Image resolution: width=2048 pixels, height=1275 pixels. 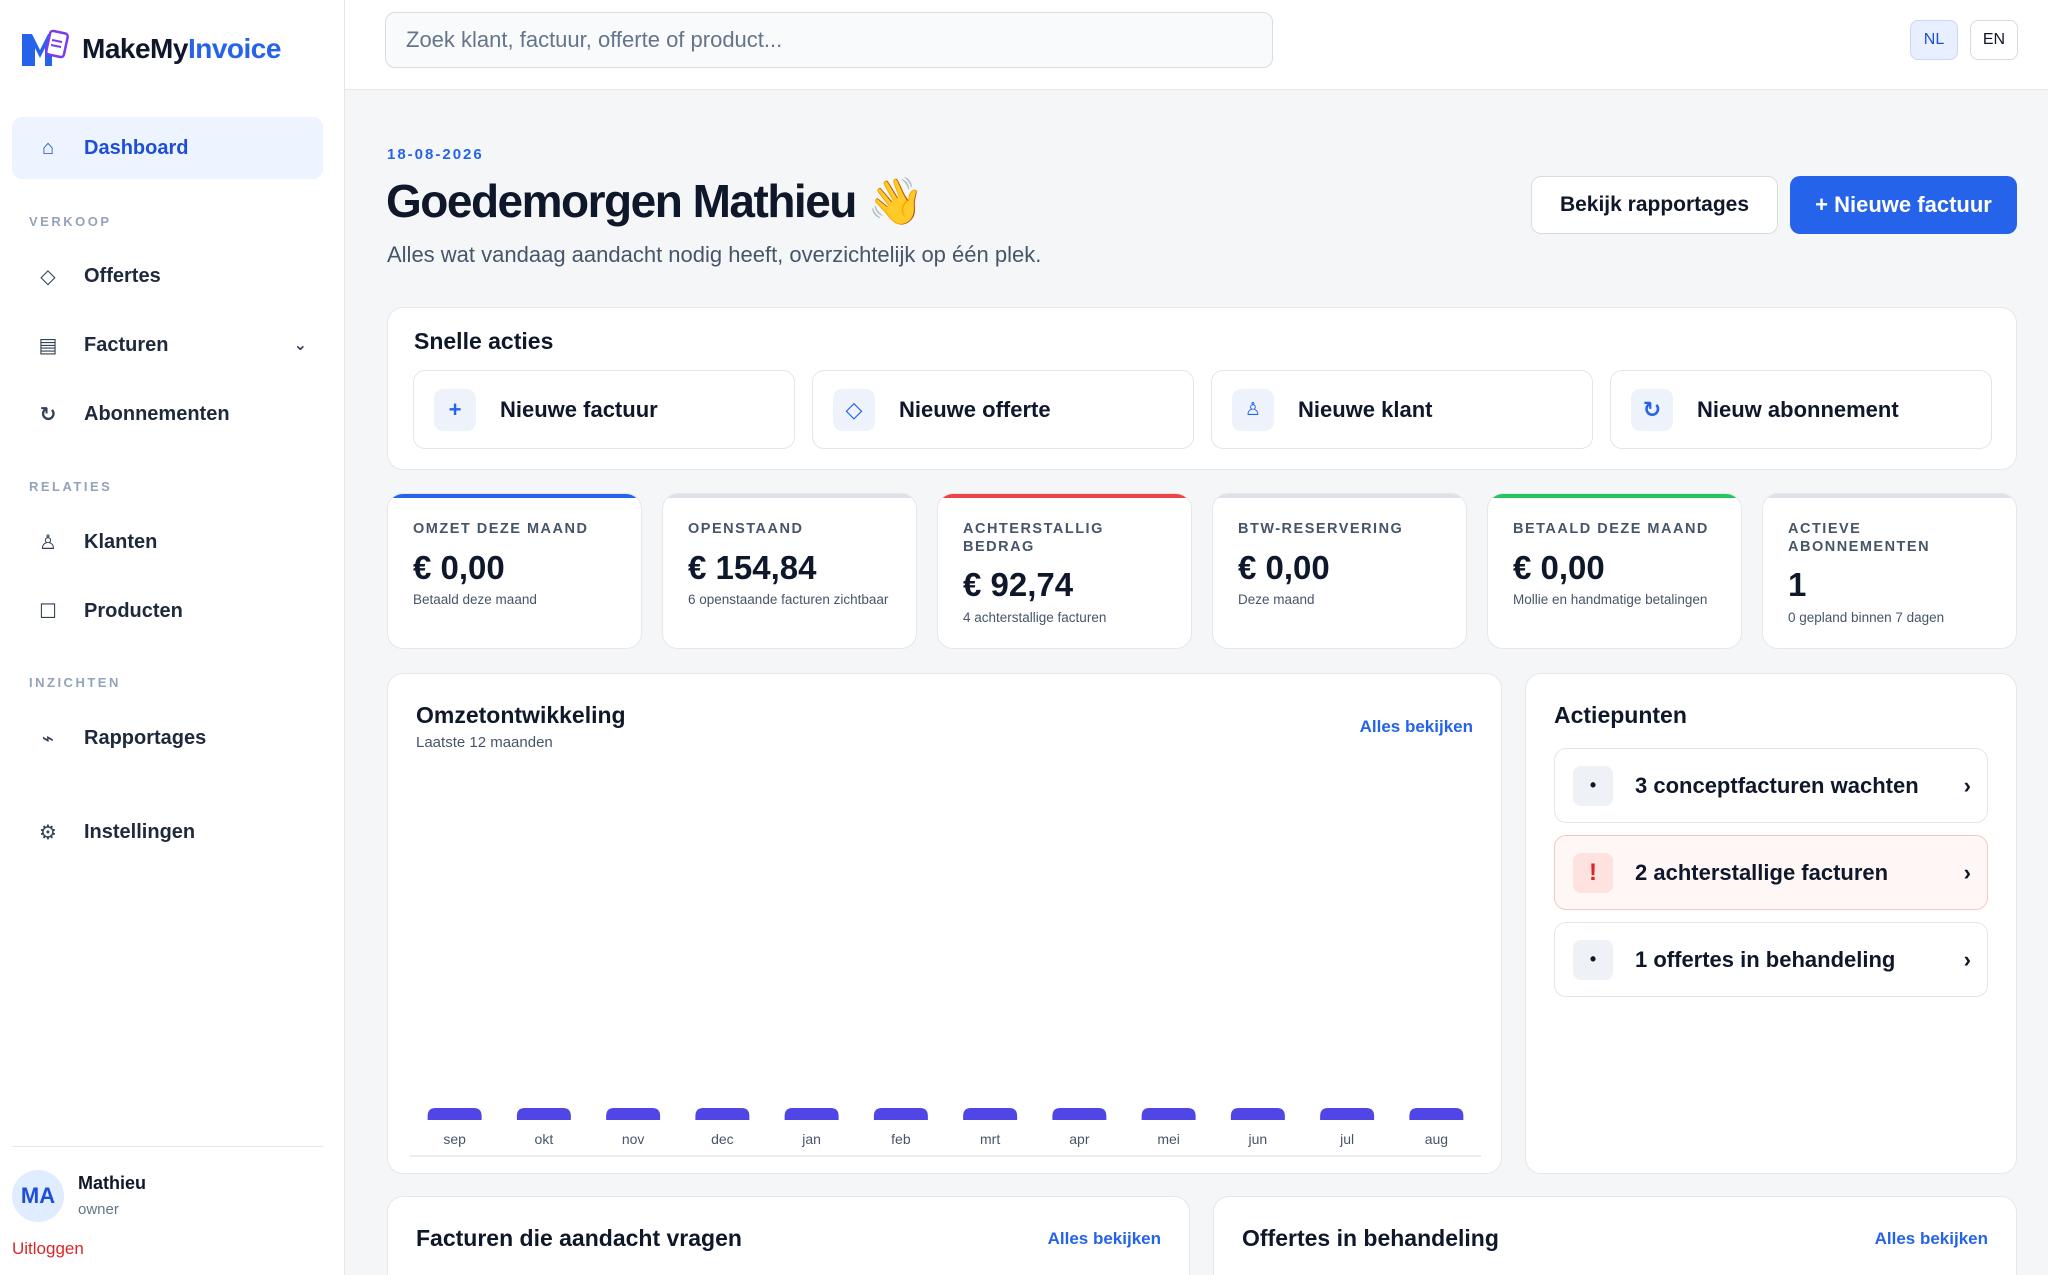 What do you see at coordinates (1797, 584) in the screenshot?
I see `kpi-value: 1` at bounding box center [1797, 584].